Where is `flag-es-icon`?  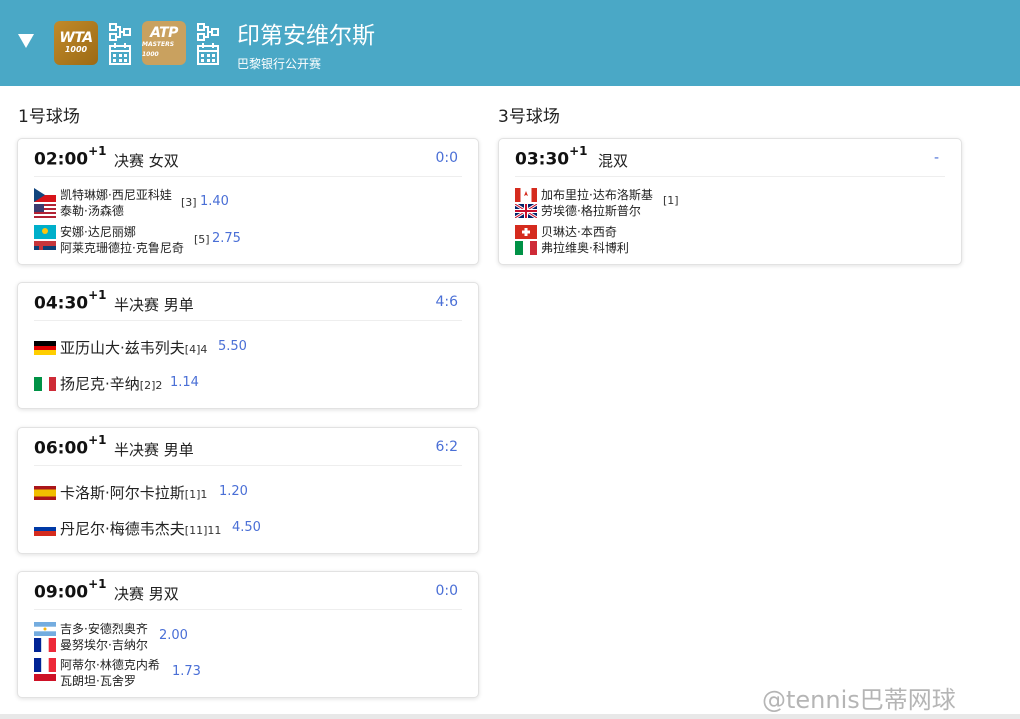 flag-es-icon is located at coordinates (45, 493).